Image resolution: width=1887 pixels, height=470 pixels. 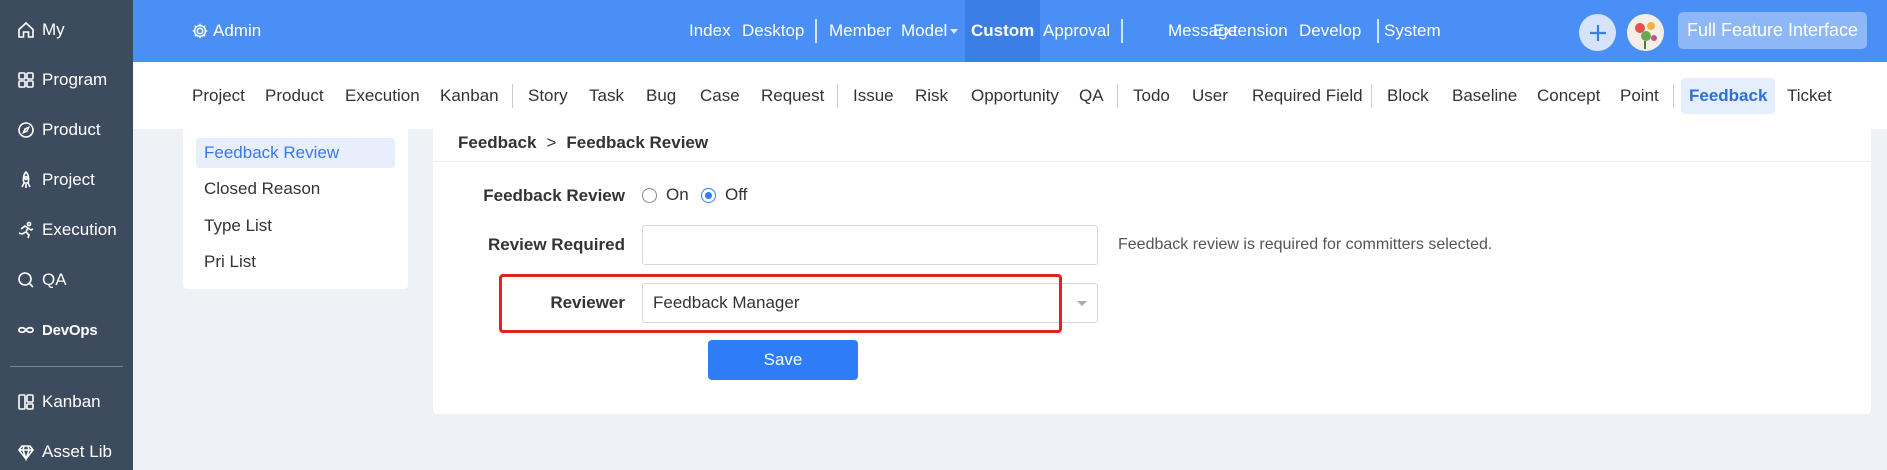 I want to click on search-bug-icon, so click(x=26, y=280).